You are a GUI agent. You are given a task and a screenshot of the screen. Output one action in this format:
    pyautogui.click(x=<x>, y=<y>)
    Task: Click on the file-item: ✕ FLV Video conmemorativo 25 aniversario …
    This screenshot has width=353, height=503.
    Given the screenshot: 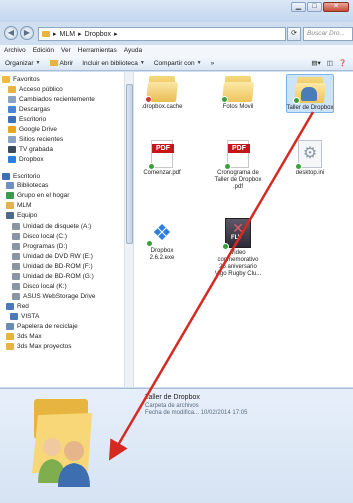 What is the action you would take?
    pyautogui.click(x=238, y=248)
    